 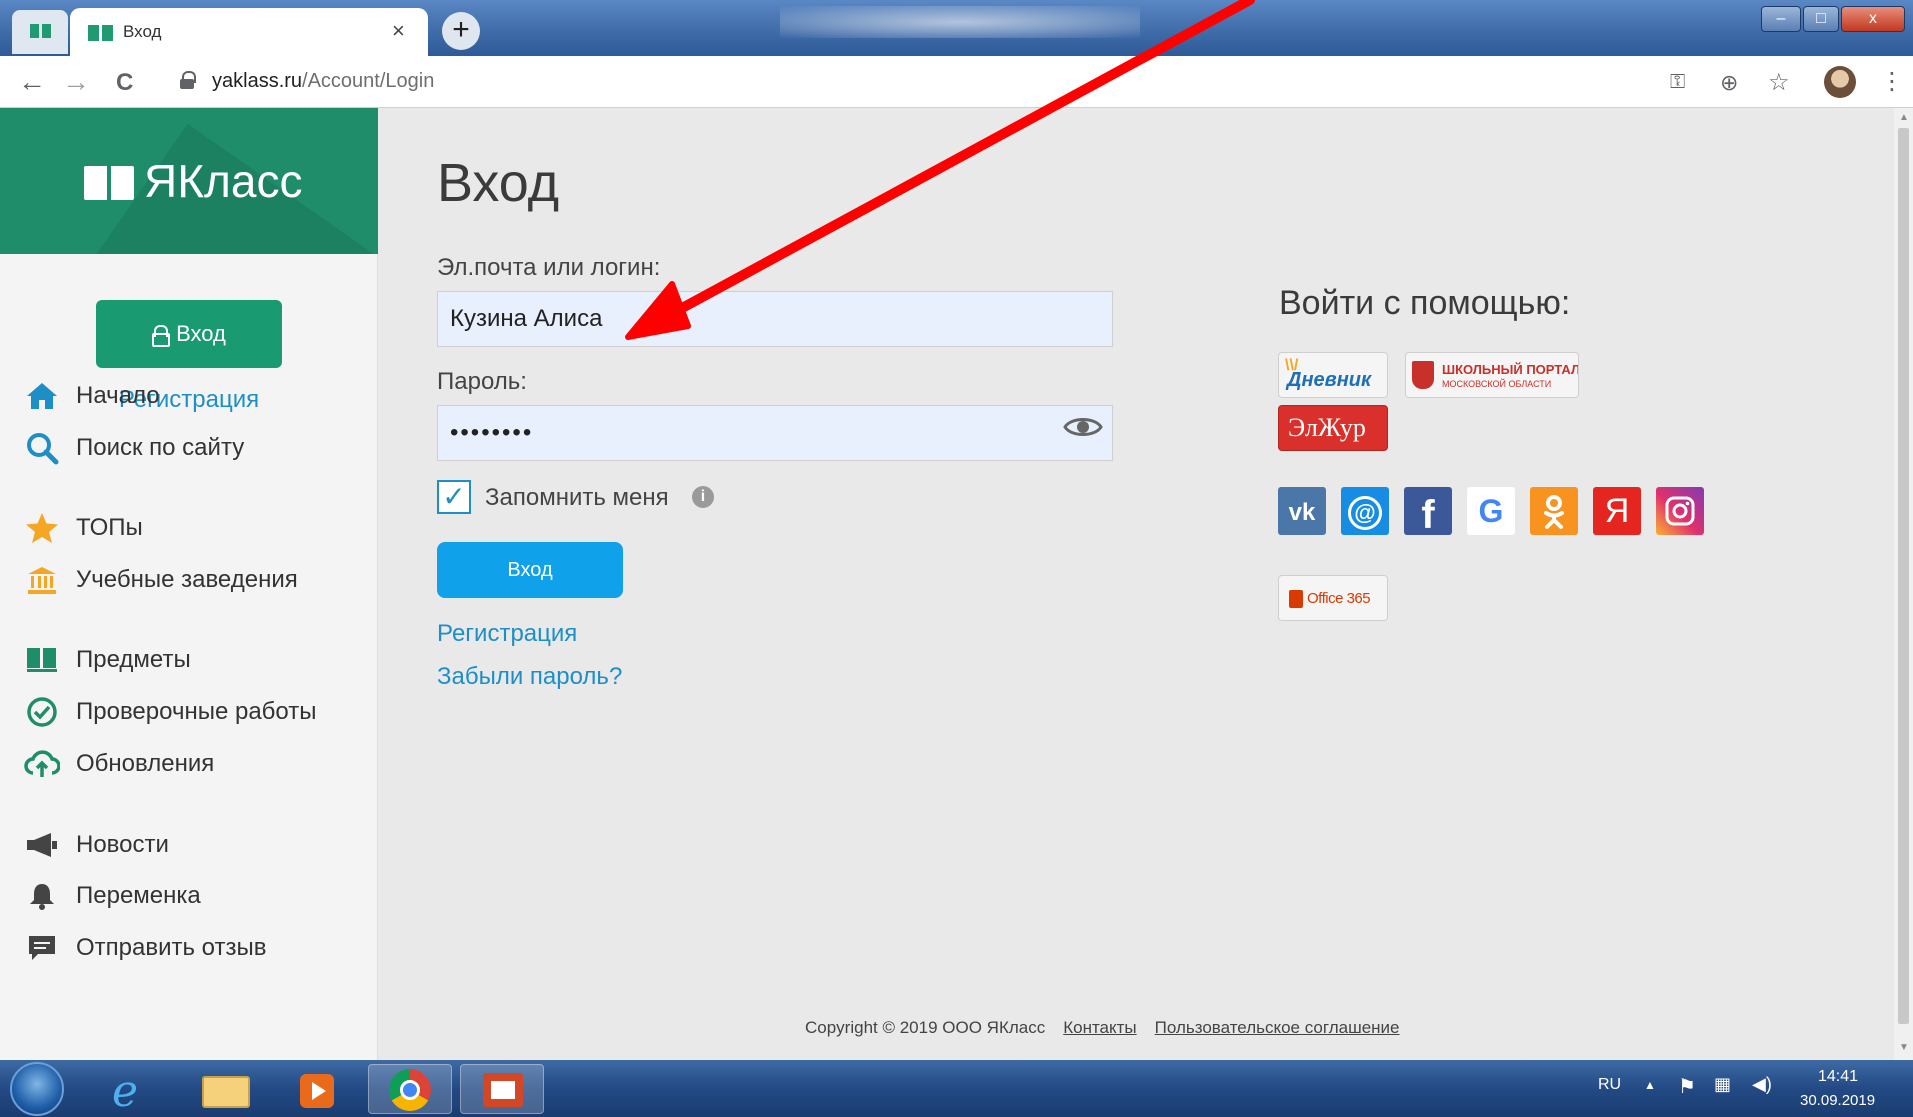 What do you see at coordinates (1510, 369) in the screenshot?
I see `portal-title: ШКОЛЬНЫЙ ПОРТАЛ` at bounding box center [1510, 369].